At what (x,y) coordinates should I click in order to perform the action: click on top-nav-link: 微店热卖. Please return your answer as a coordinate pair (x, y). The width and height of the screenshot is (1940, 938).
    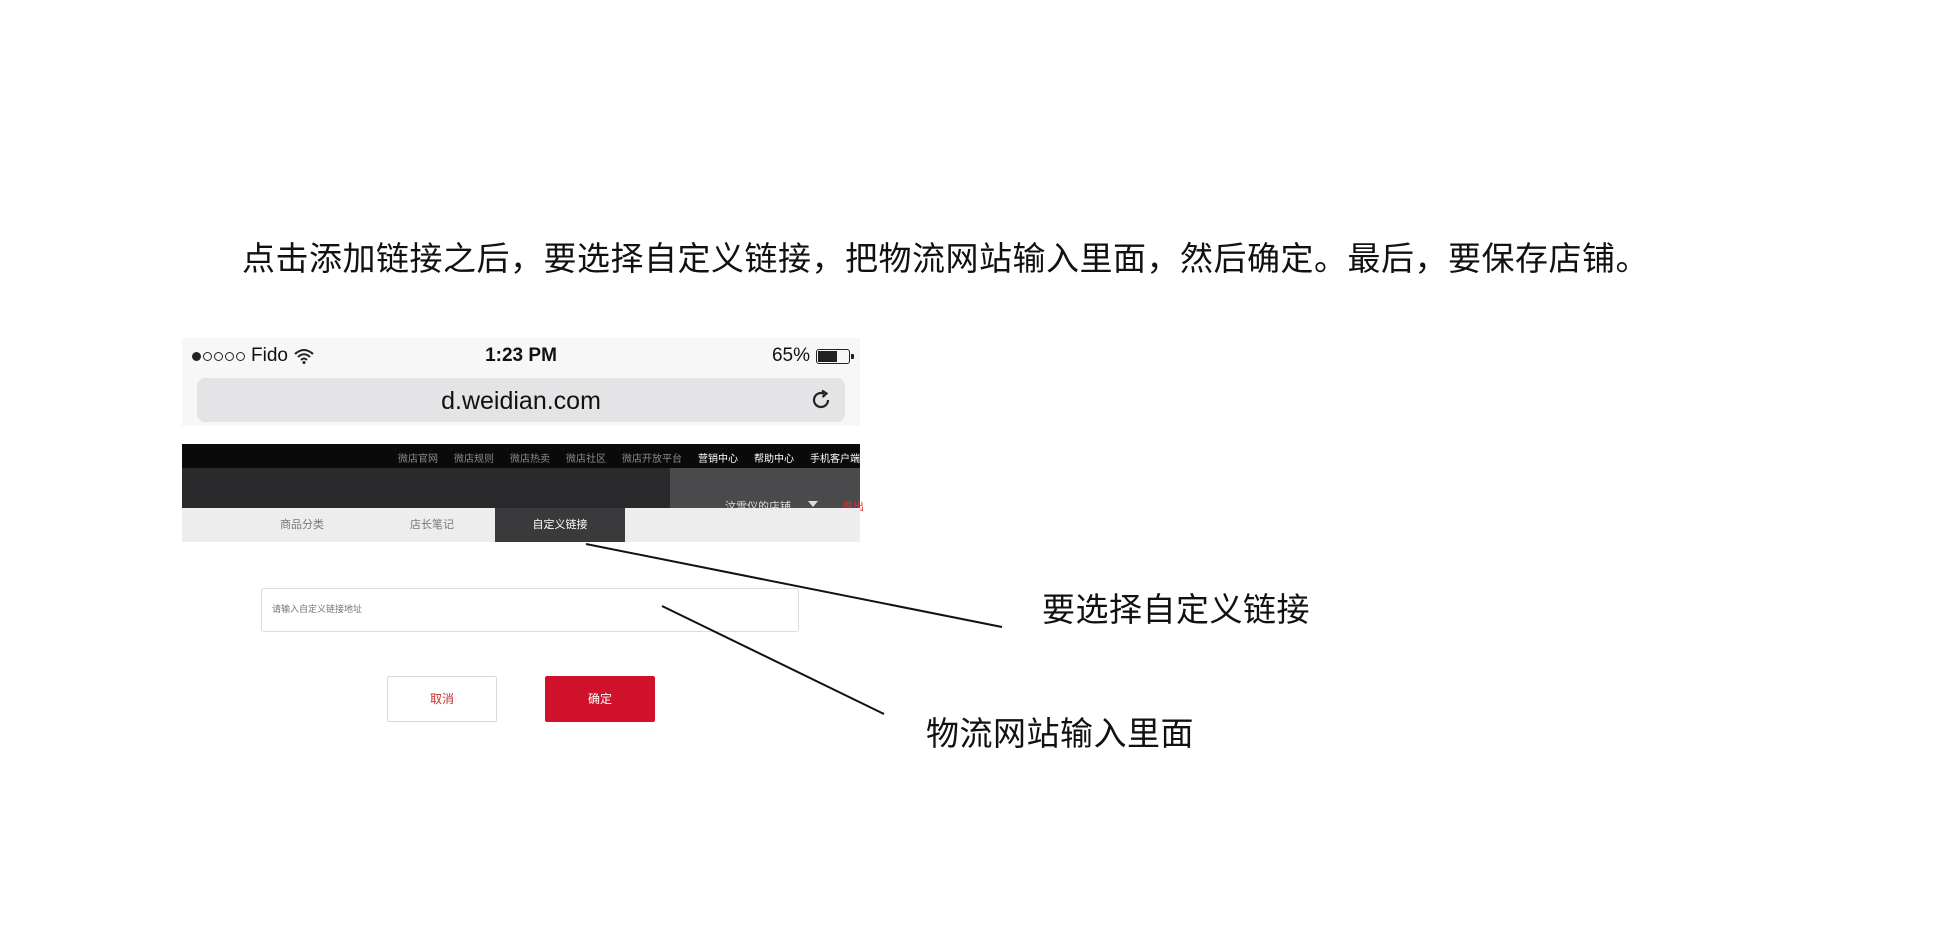
    Looking at the image, I should click on (530, 457).